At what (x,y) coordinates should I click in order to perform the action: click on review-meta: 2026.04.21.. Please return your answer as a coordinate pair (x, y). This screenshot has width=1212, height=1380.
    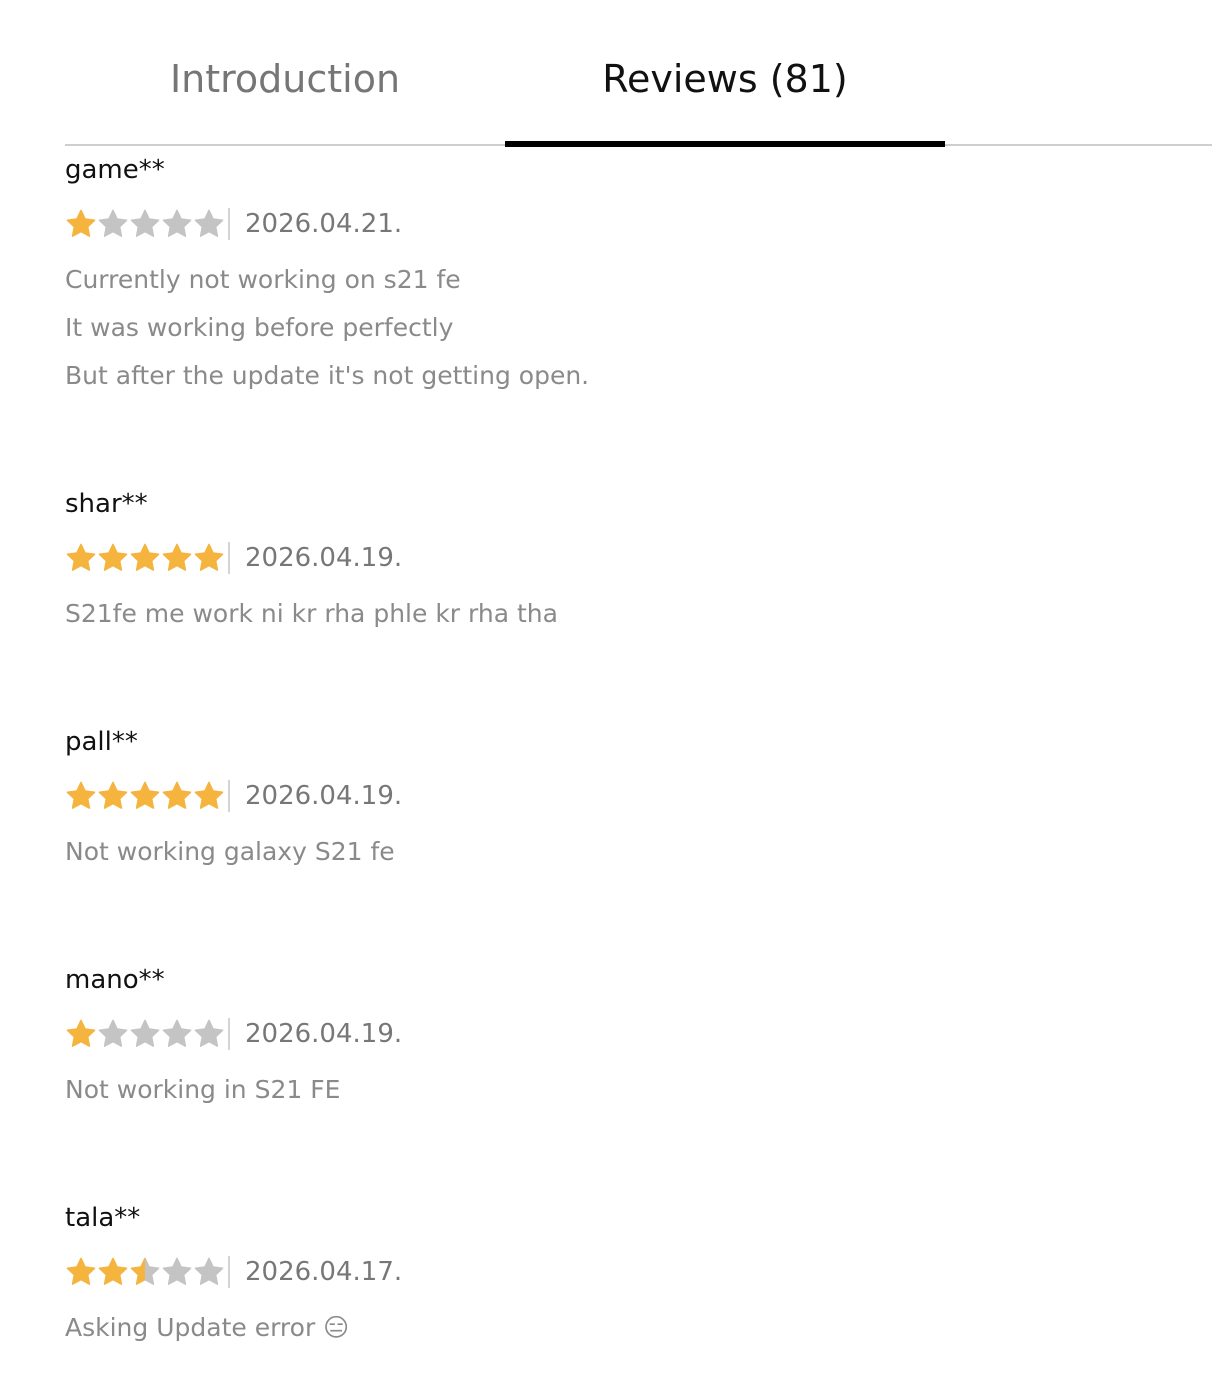
    Looking at the image, I should click on (615, 224).